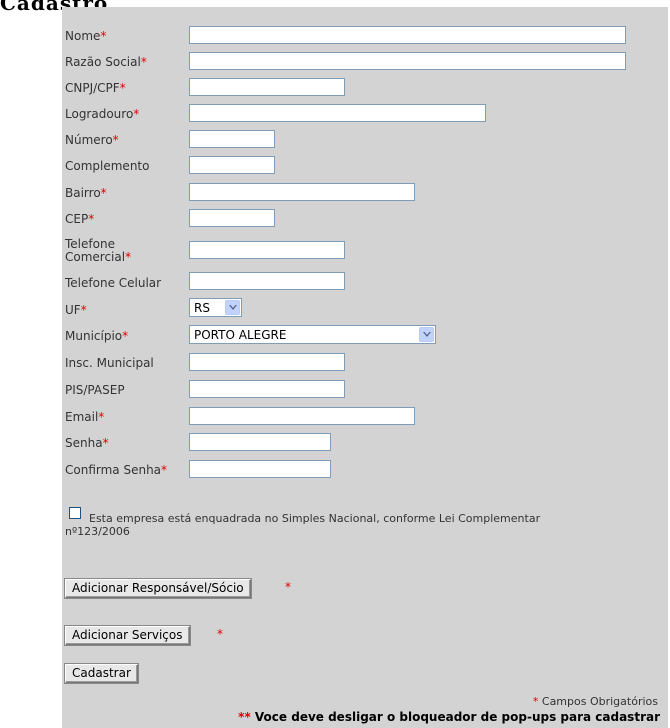  I want to click on label-municipio: Município*, so click(97, 336).